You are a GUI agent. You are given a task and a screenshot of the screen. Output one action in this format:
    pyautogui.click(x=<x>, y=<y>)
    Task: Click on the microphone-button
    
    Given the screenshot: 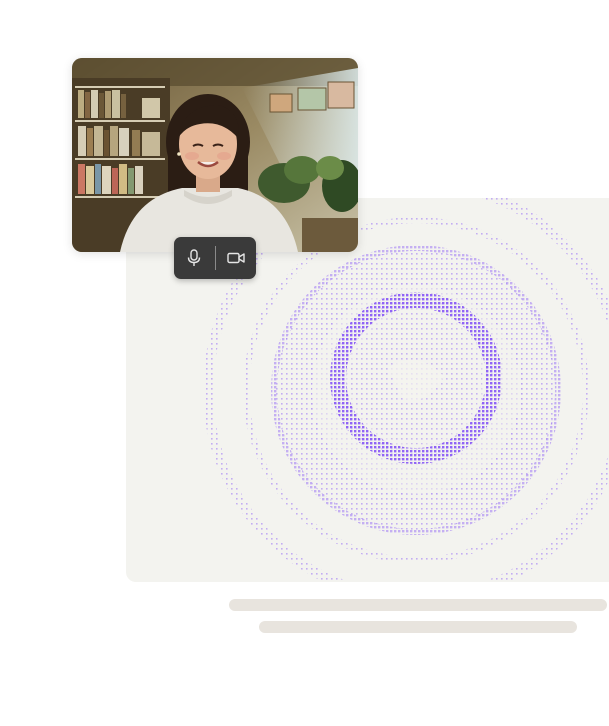 What is the action you would take?
    pyautogui.click(x=194, y=258)
    